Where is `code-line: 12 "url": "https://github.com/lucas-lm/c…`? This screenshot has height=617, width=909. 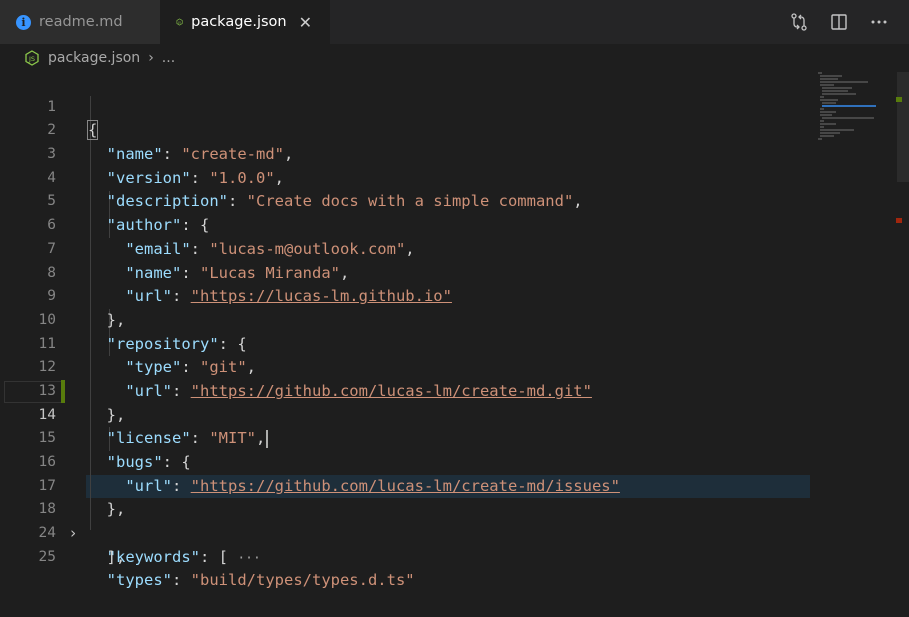 code-line: 12 "url": "https://github.com/lucas-lm/c… is located at coordinates (454, 366).